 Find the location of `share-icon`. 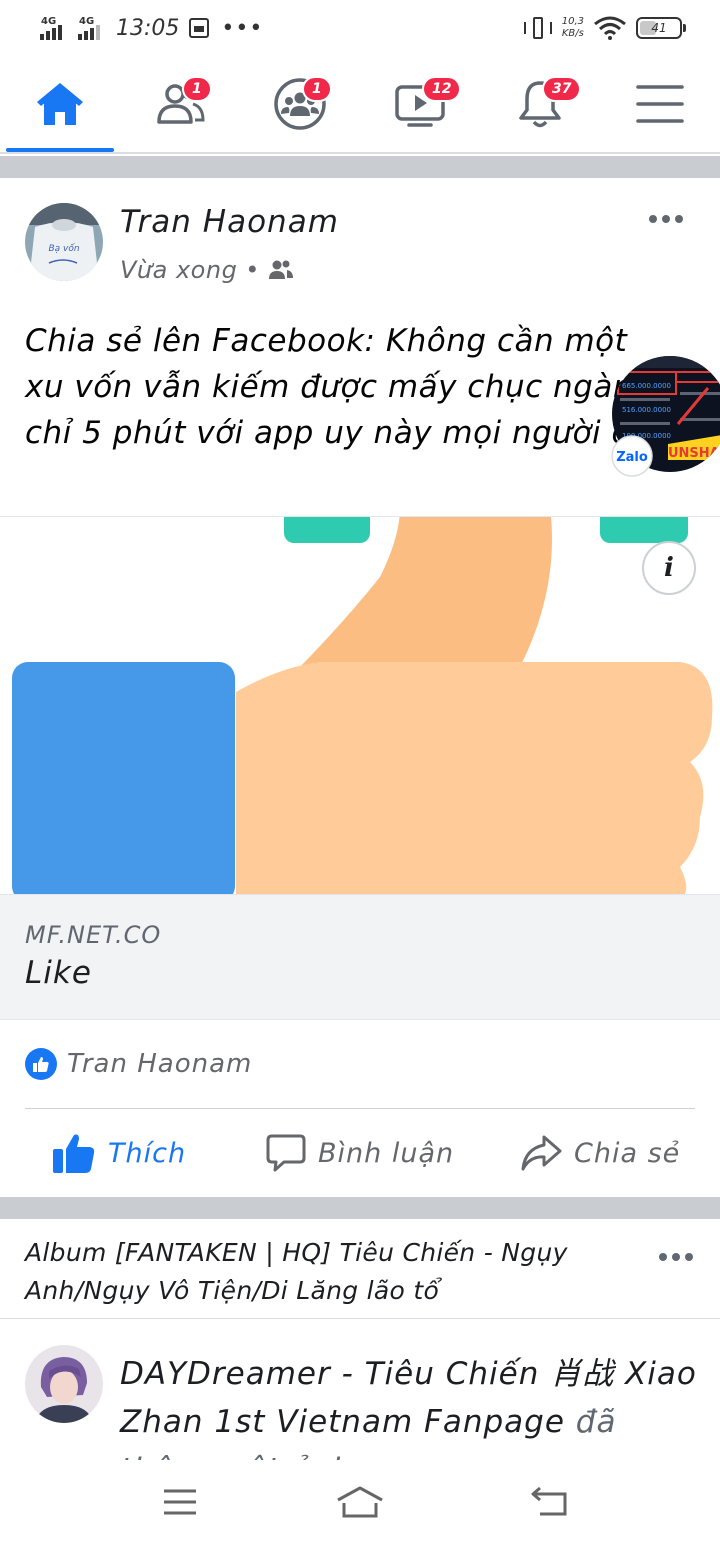

share-icon is located at coordinates (541, 1153).